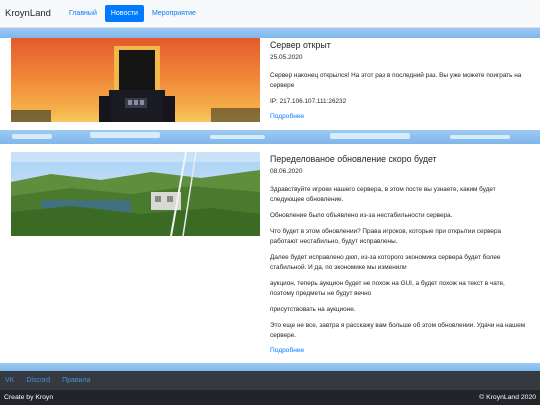 Image resolution: width=540 pixels, height=405 pixels. I want to click on footer-link-discord: Discord, so click(38, 380).